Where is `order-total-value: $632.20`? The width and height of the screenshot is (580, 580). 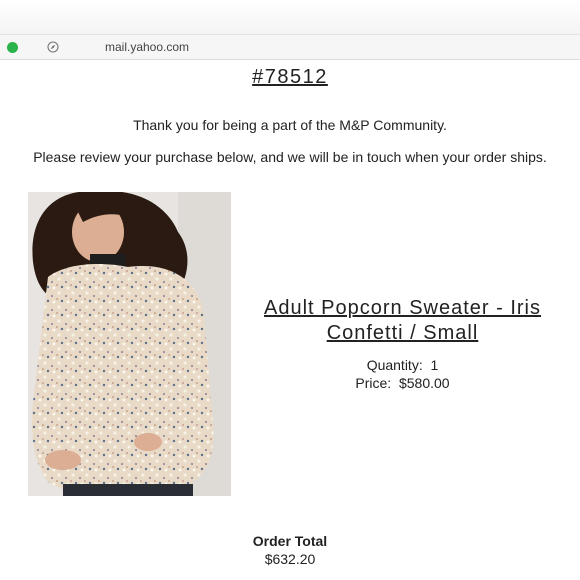
order-total-value: $632.20 is located at coordinates (290, 559).